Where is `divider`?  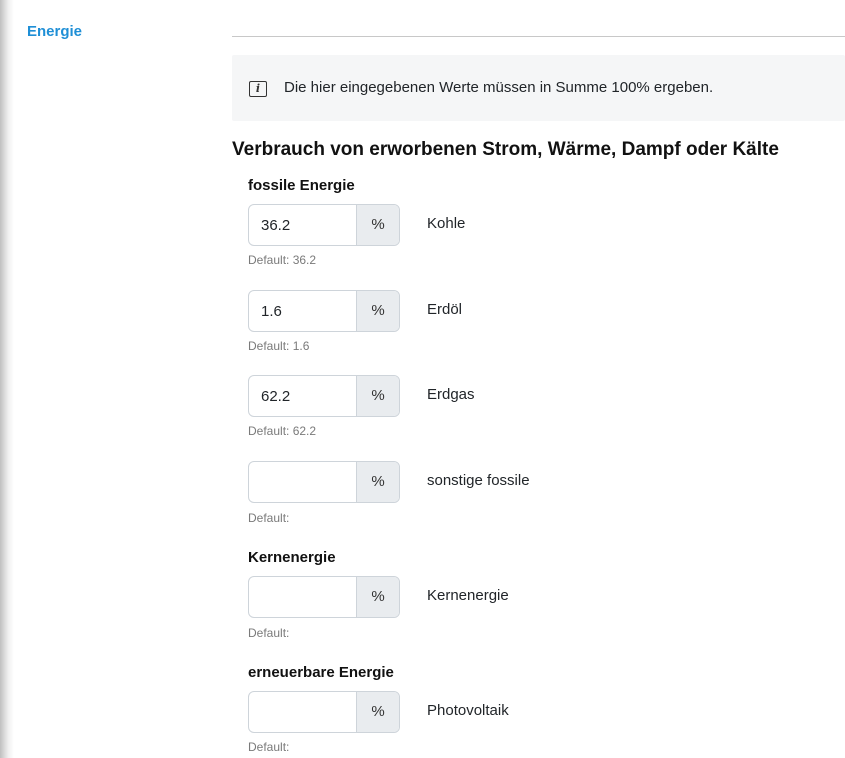
divider is located at coordinates (538, 36).